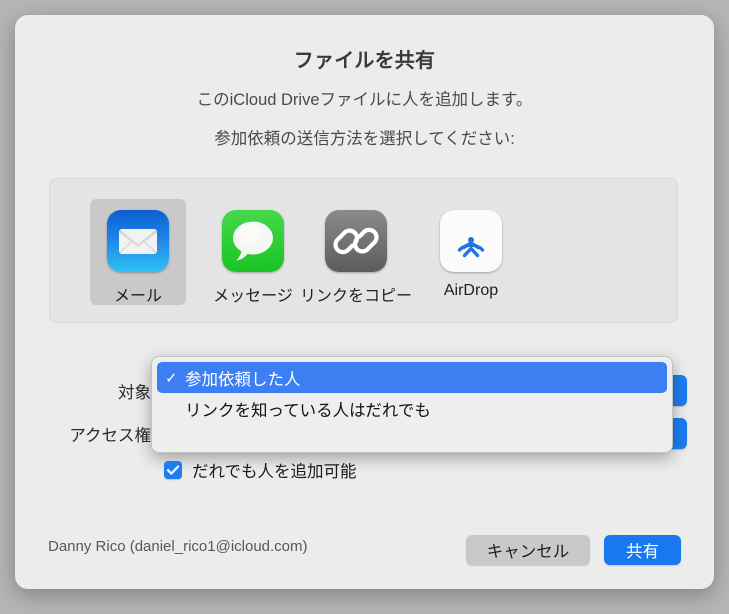  What do you see at coordinates (356, 241) in the screenshot?
I see `link-icon` at bounding box center [356, 241].